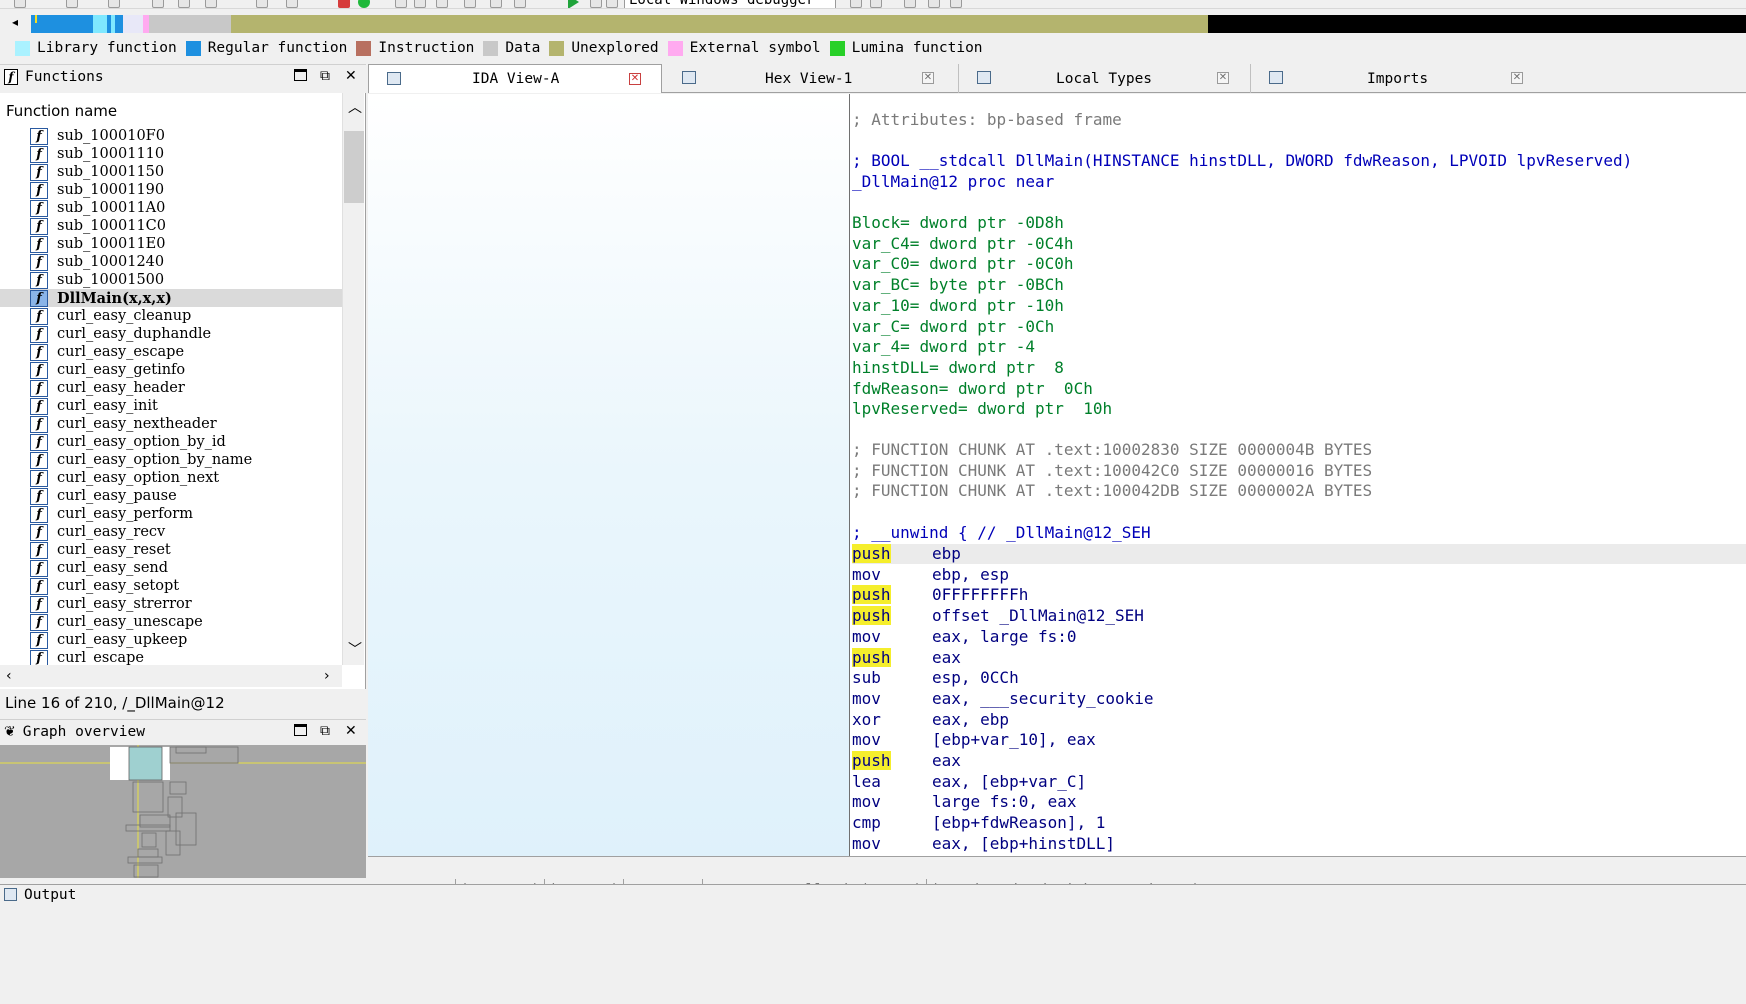 This screenshot has width=1746, height=1004. What do you see at coordinates (354, 167) in the screenshot?
I see `scroll-thumb` at bounding box center [354, 167].